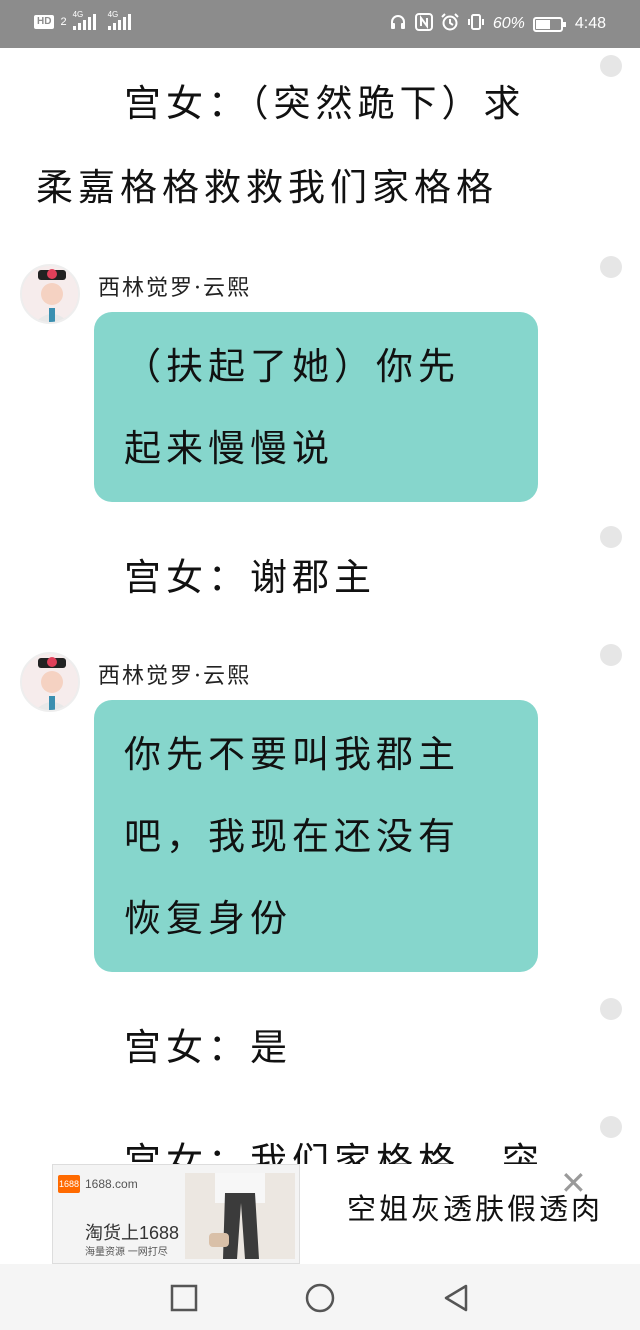 This screenshot has width=640, height=1330. What do you see at coordinates (423, 24) in the screenshot?
I see `nfc-icon` at bounding box center [423, 24].